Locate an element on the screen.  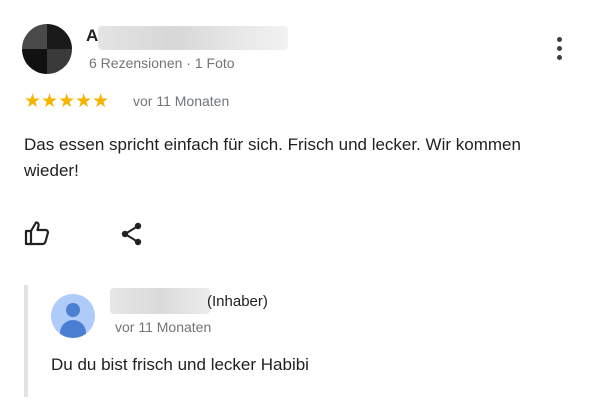
redacted-owner-name-blur is located at coordinates (160, 301).